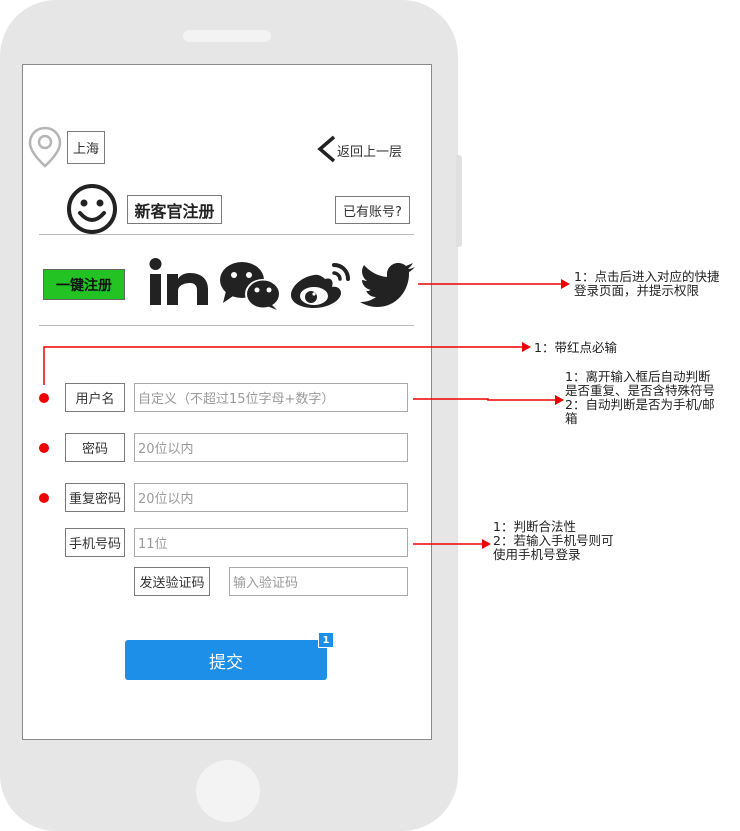 The width and height of the screenshot is (740, 831). Describe the element at coordinates (647, 283) in the screenshot. I see `annotation-social: 1：点击后进入对应的快捷 登录页面，并提示权限` at that location.